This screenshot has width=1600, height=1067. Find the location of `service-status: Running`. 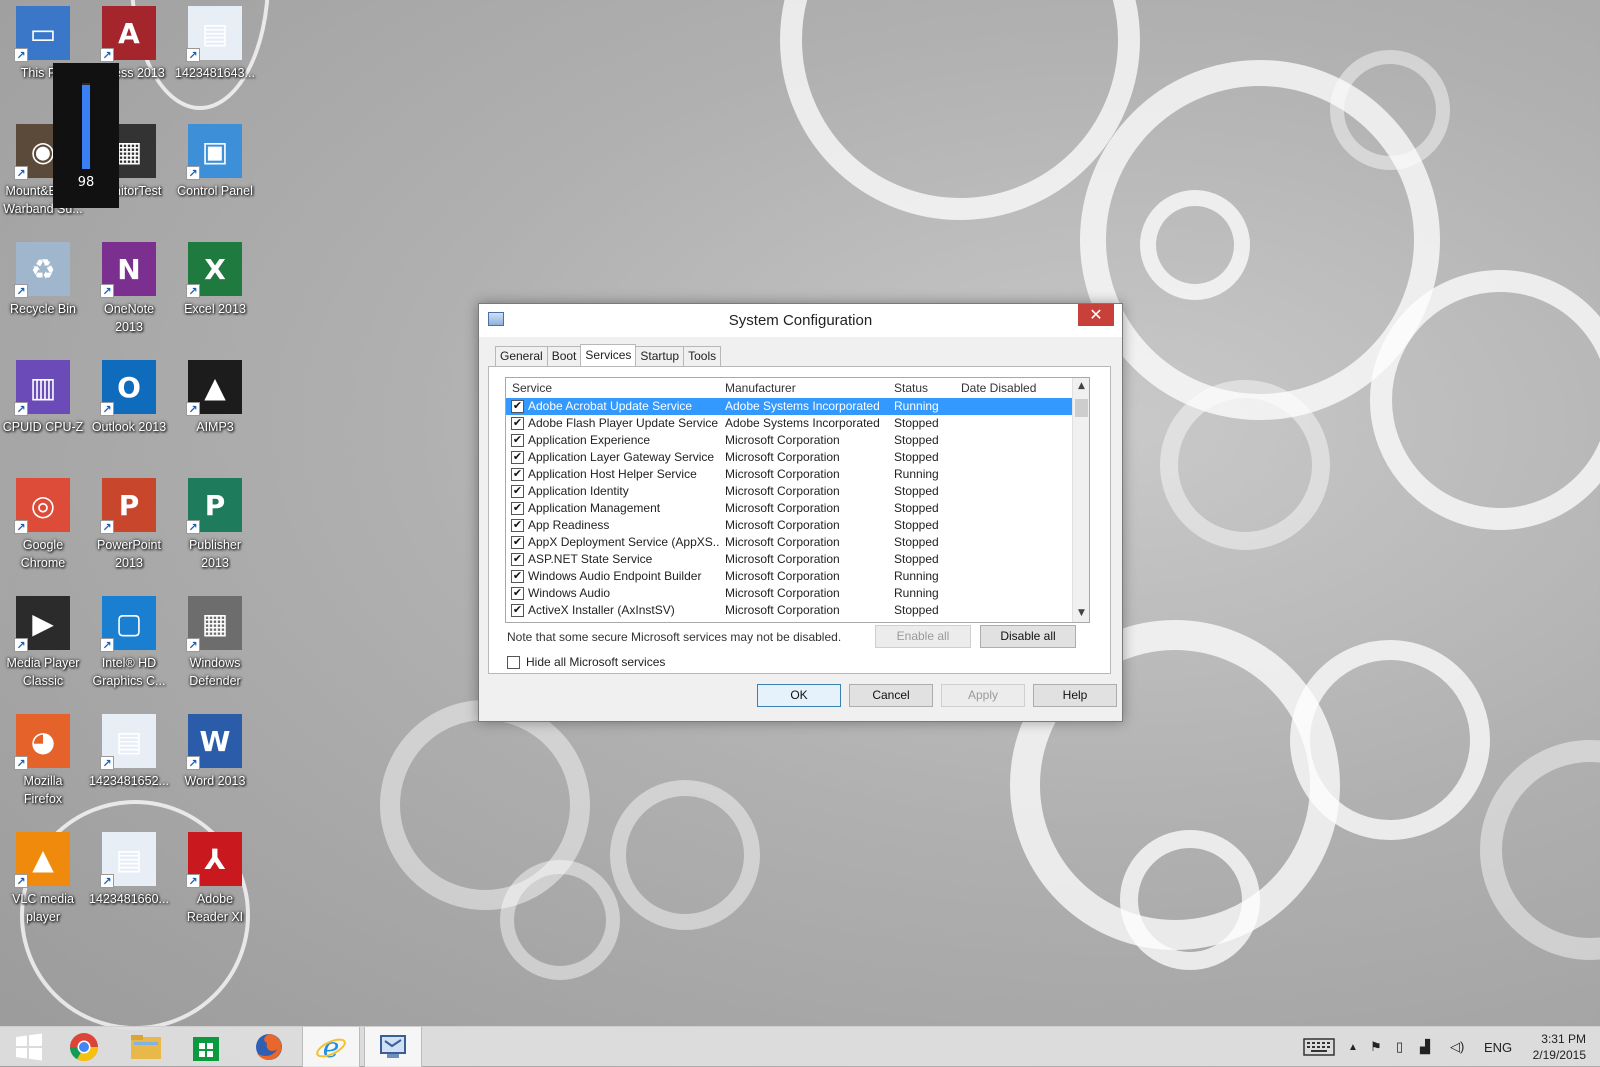

service-status: Running is located at coordinates (916, 593).